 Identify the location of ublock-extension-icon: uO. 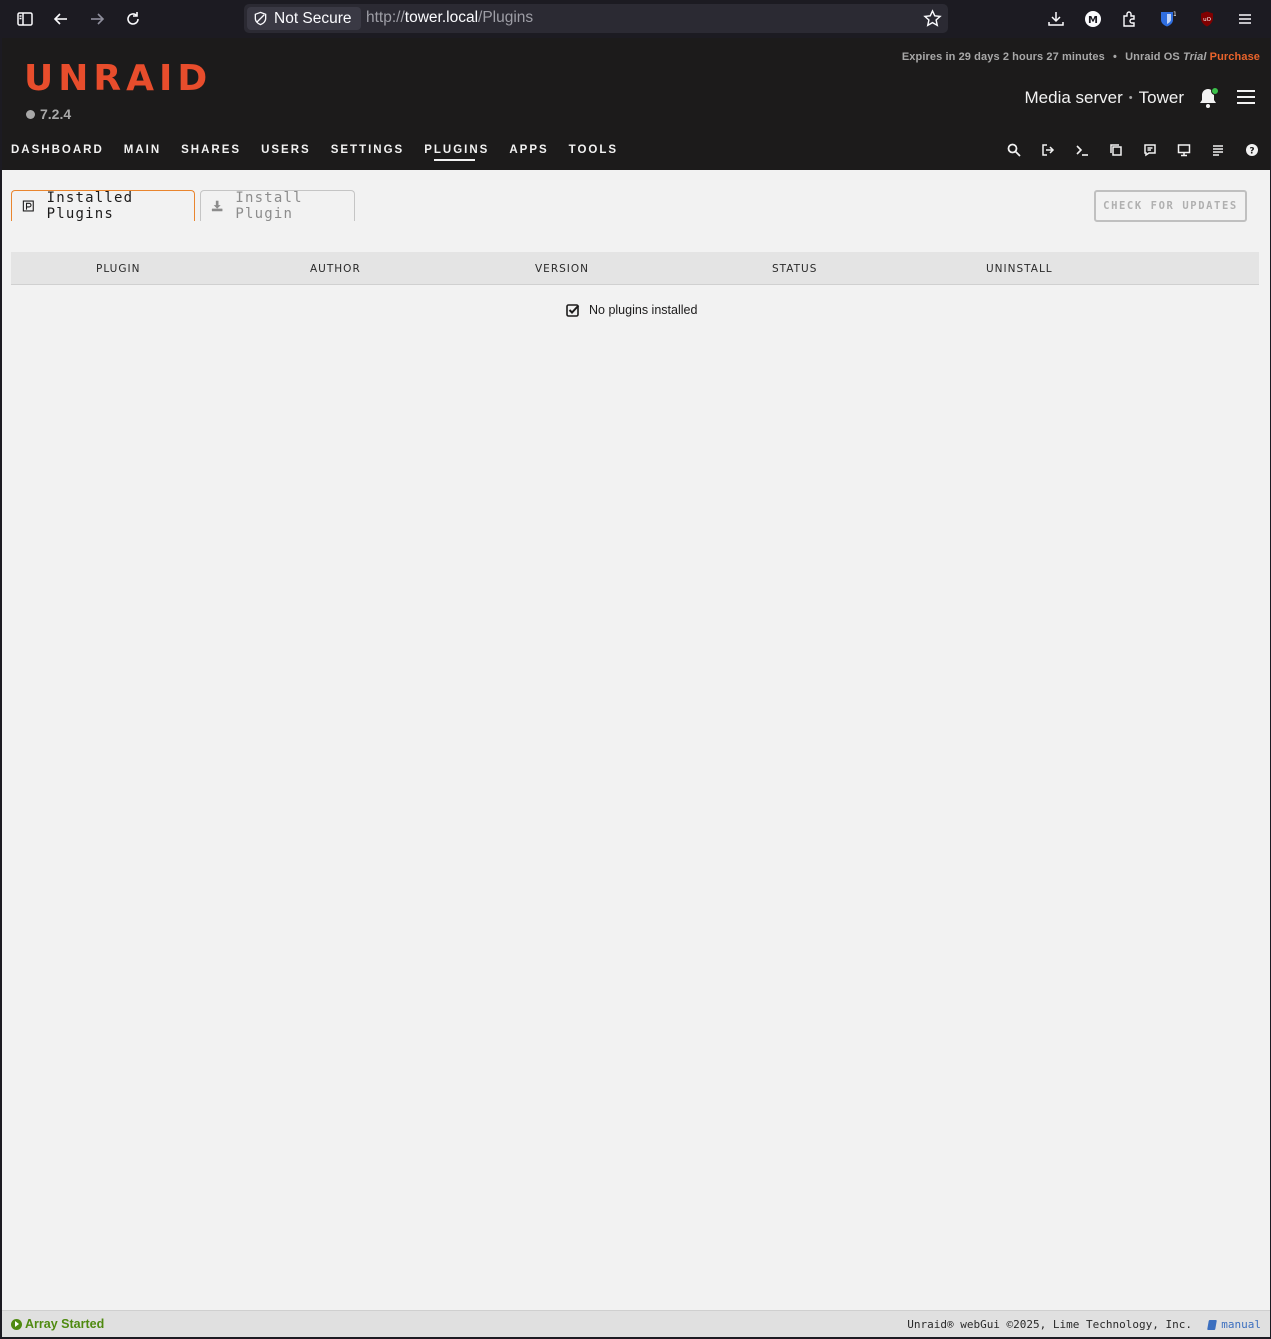
(1207, 19).